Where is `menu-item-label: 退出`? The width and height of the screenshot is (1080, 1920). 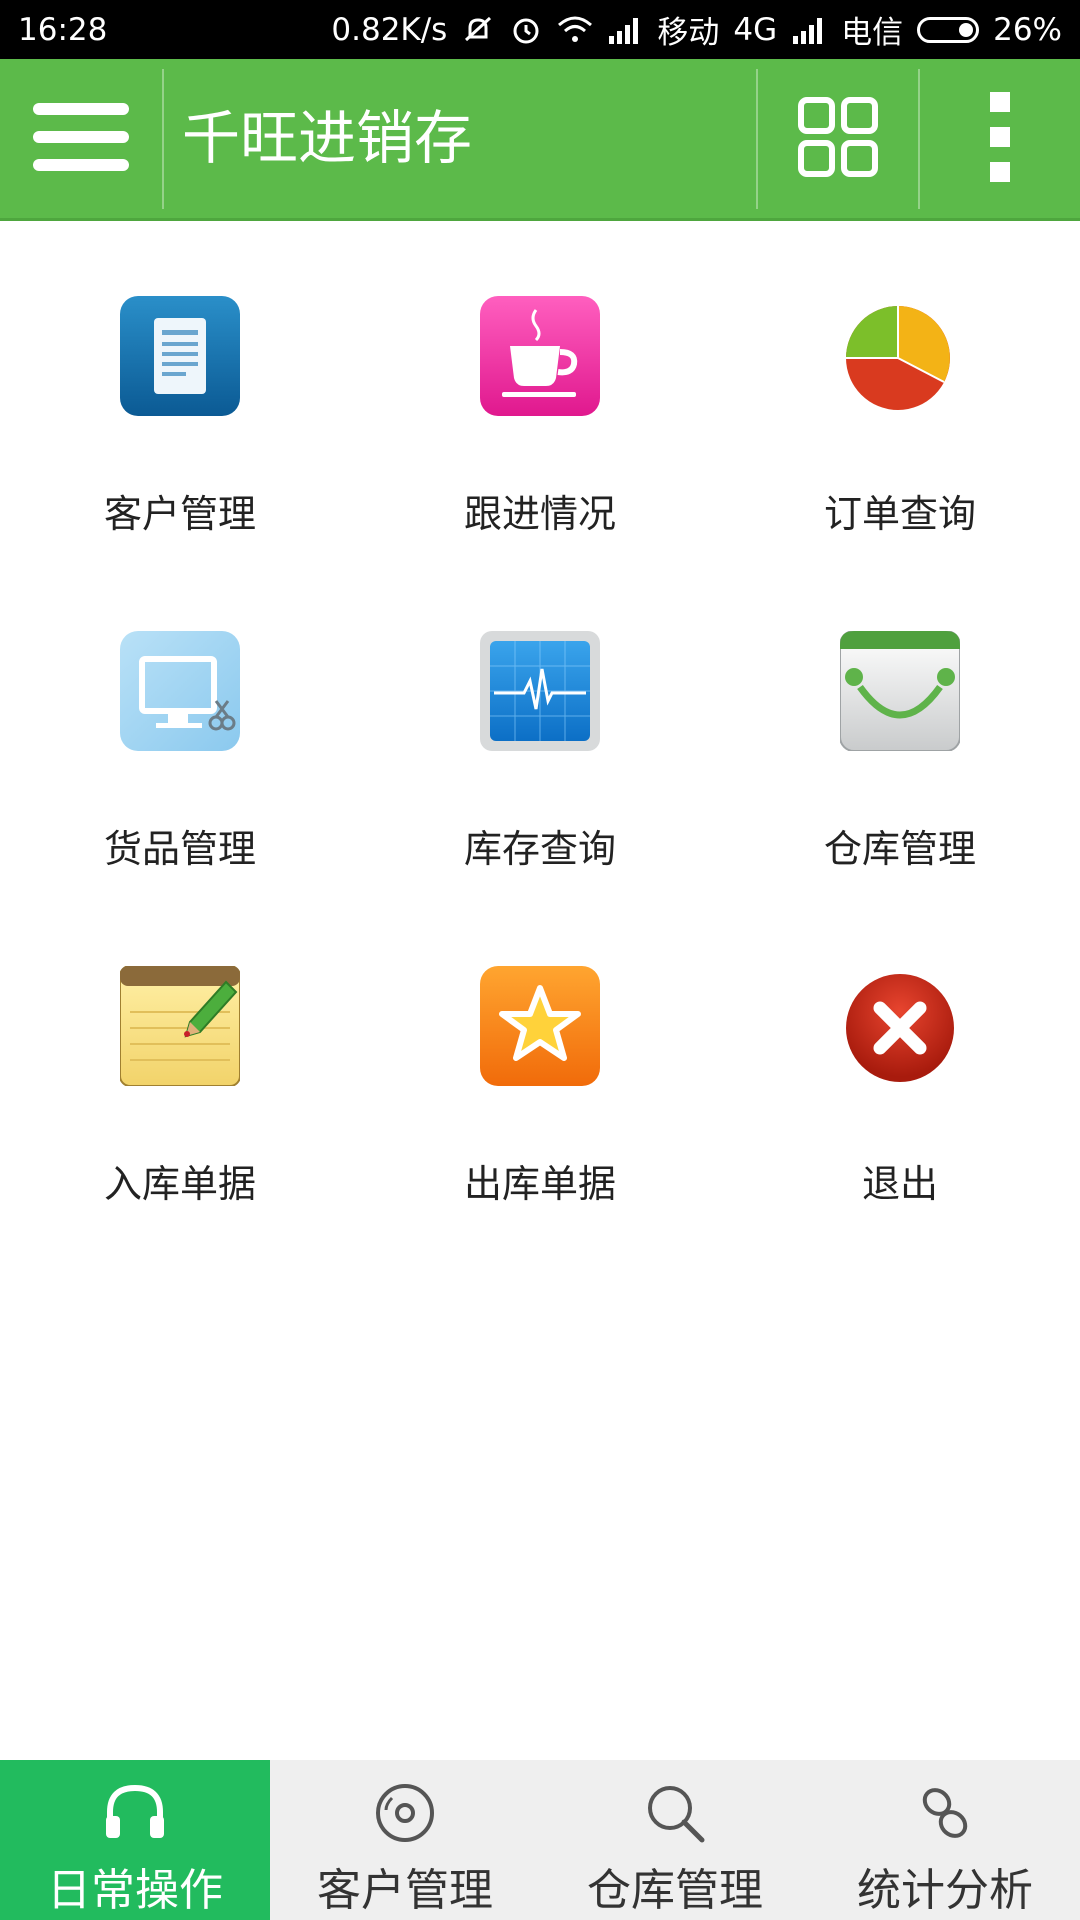 menu-item-label: 退出 is located at coordinates (899, 1184).